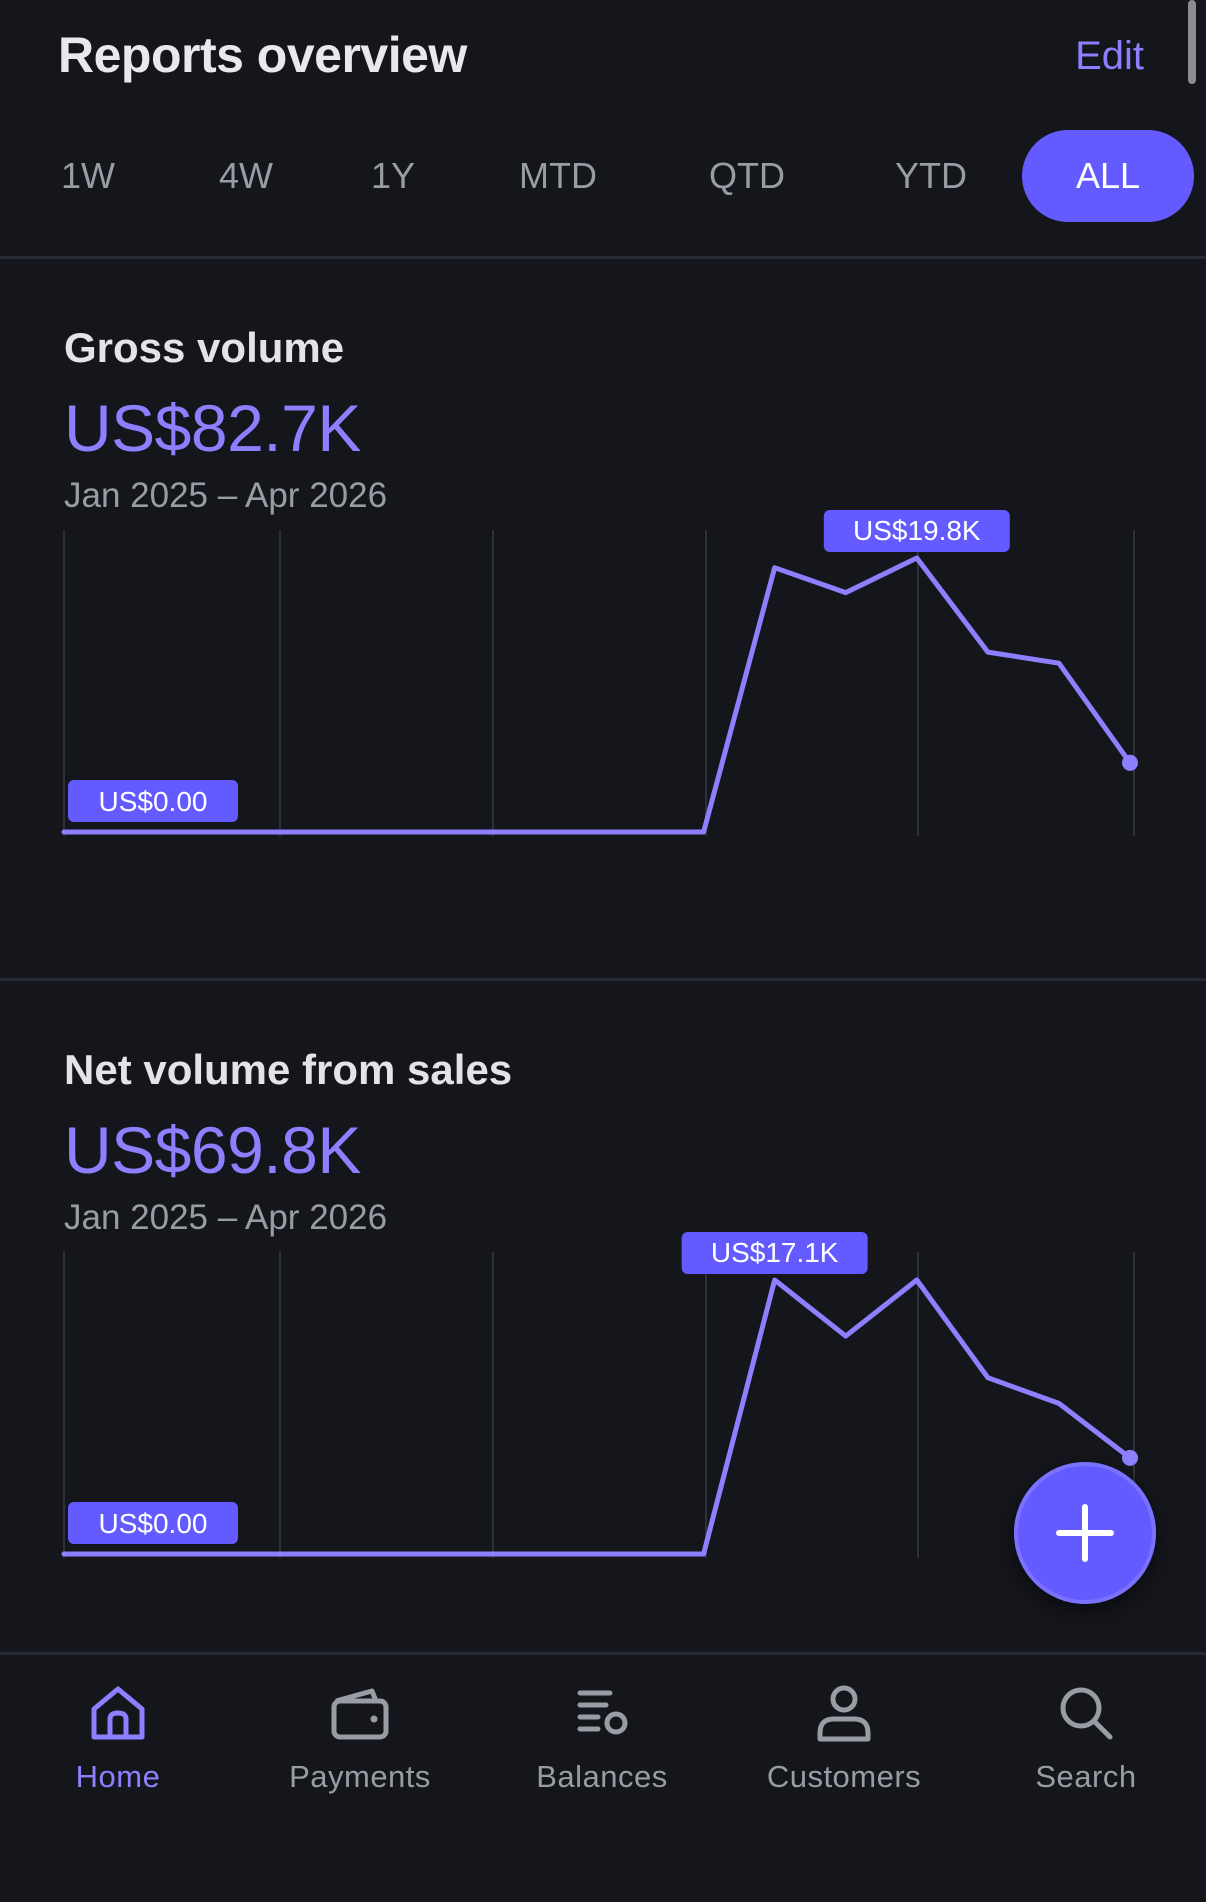  Describe the element at coordinates (1086, 1746) in the screenshot. I see `nav-item-search: Search` at that location.